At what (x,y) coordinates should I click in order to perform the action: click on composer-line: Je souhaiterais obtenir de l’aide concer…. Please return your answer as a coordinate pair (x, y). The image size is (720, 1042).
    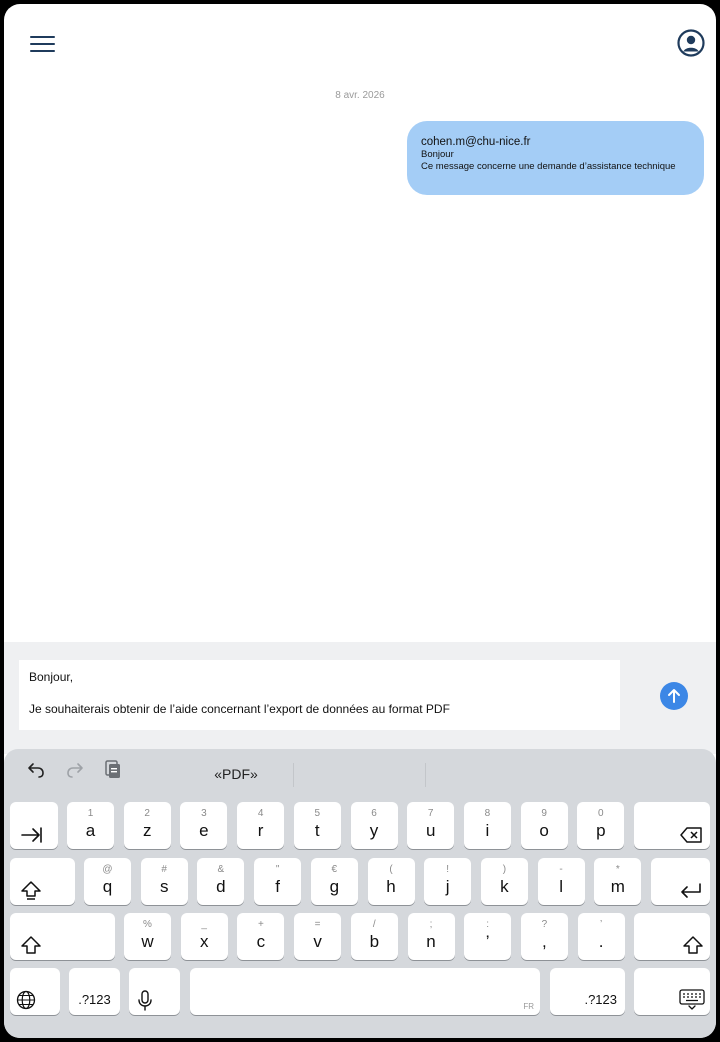
    Looking at the image, I should click on (239, 709).